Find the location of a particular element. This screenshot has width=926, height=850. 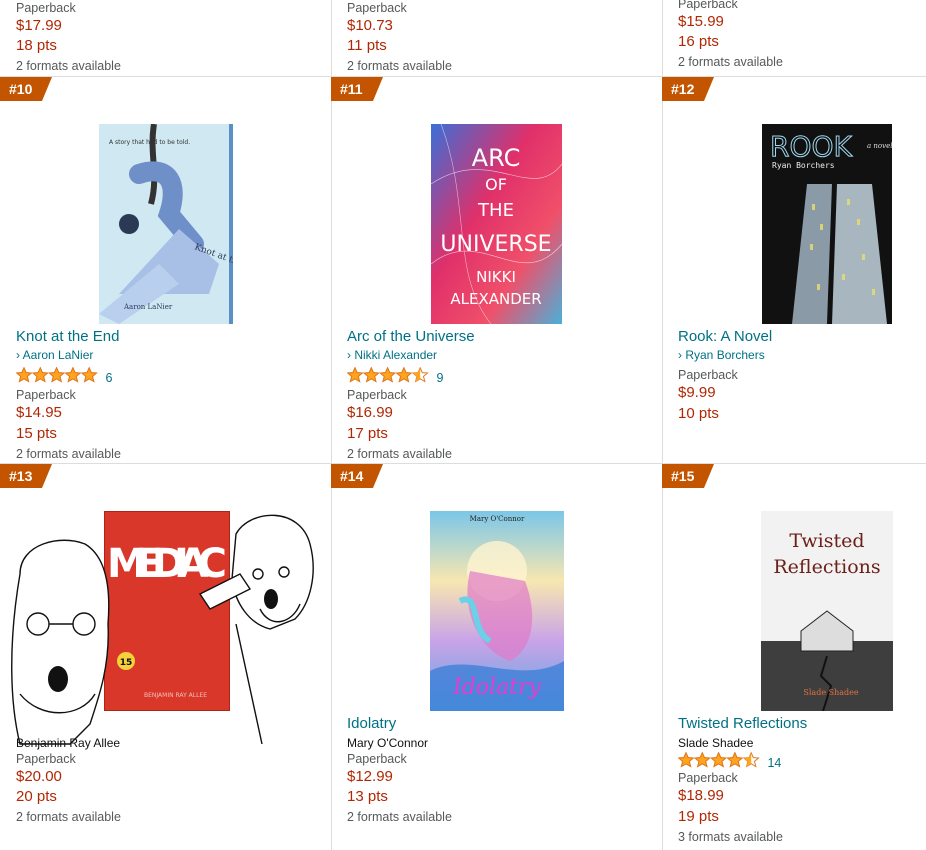

price: $17.99 is located at coordinates (39, 25).